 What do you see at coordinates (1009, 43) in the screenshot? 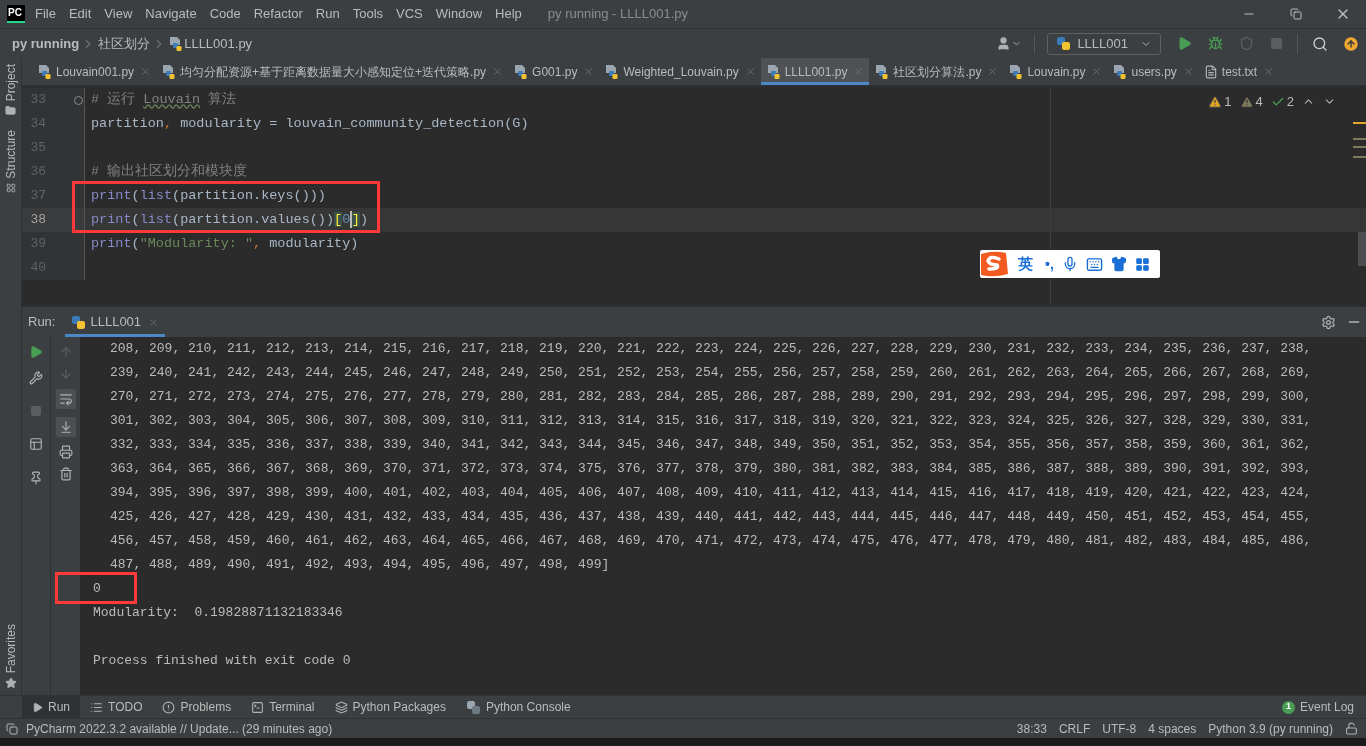
I see `user-menu-icon` at bounding box center [1009, 43].